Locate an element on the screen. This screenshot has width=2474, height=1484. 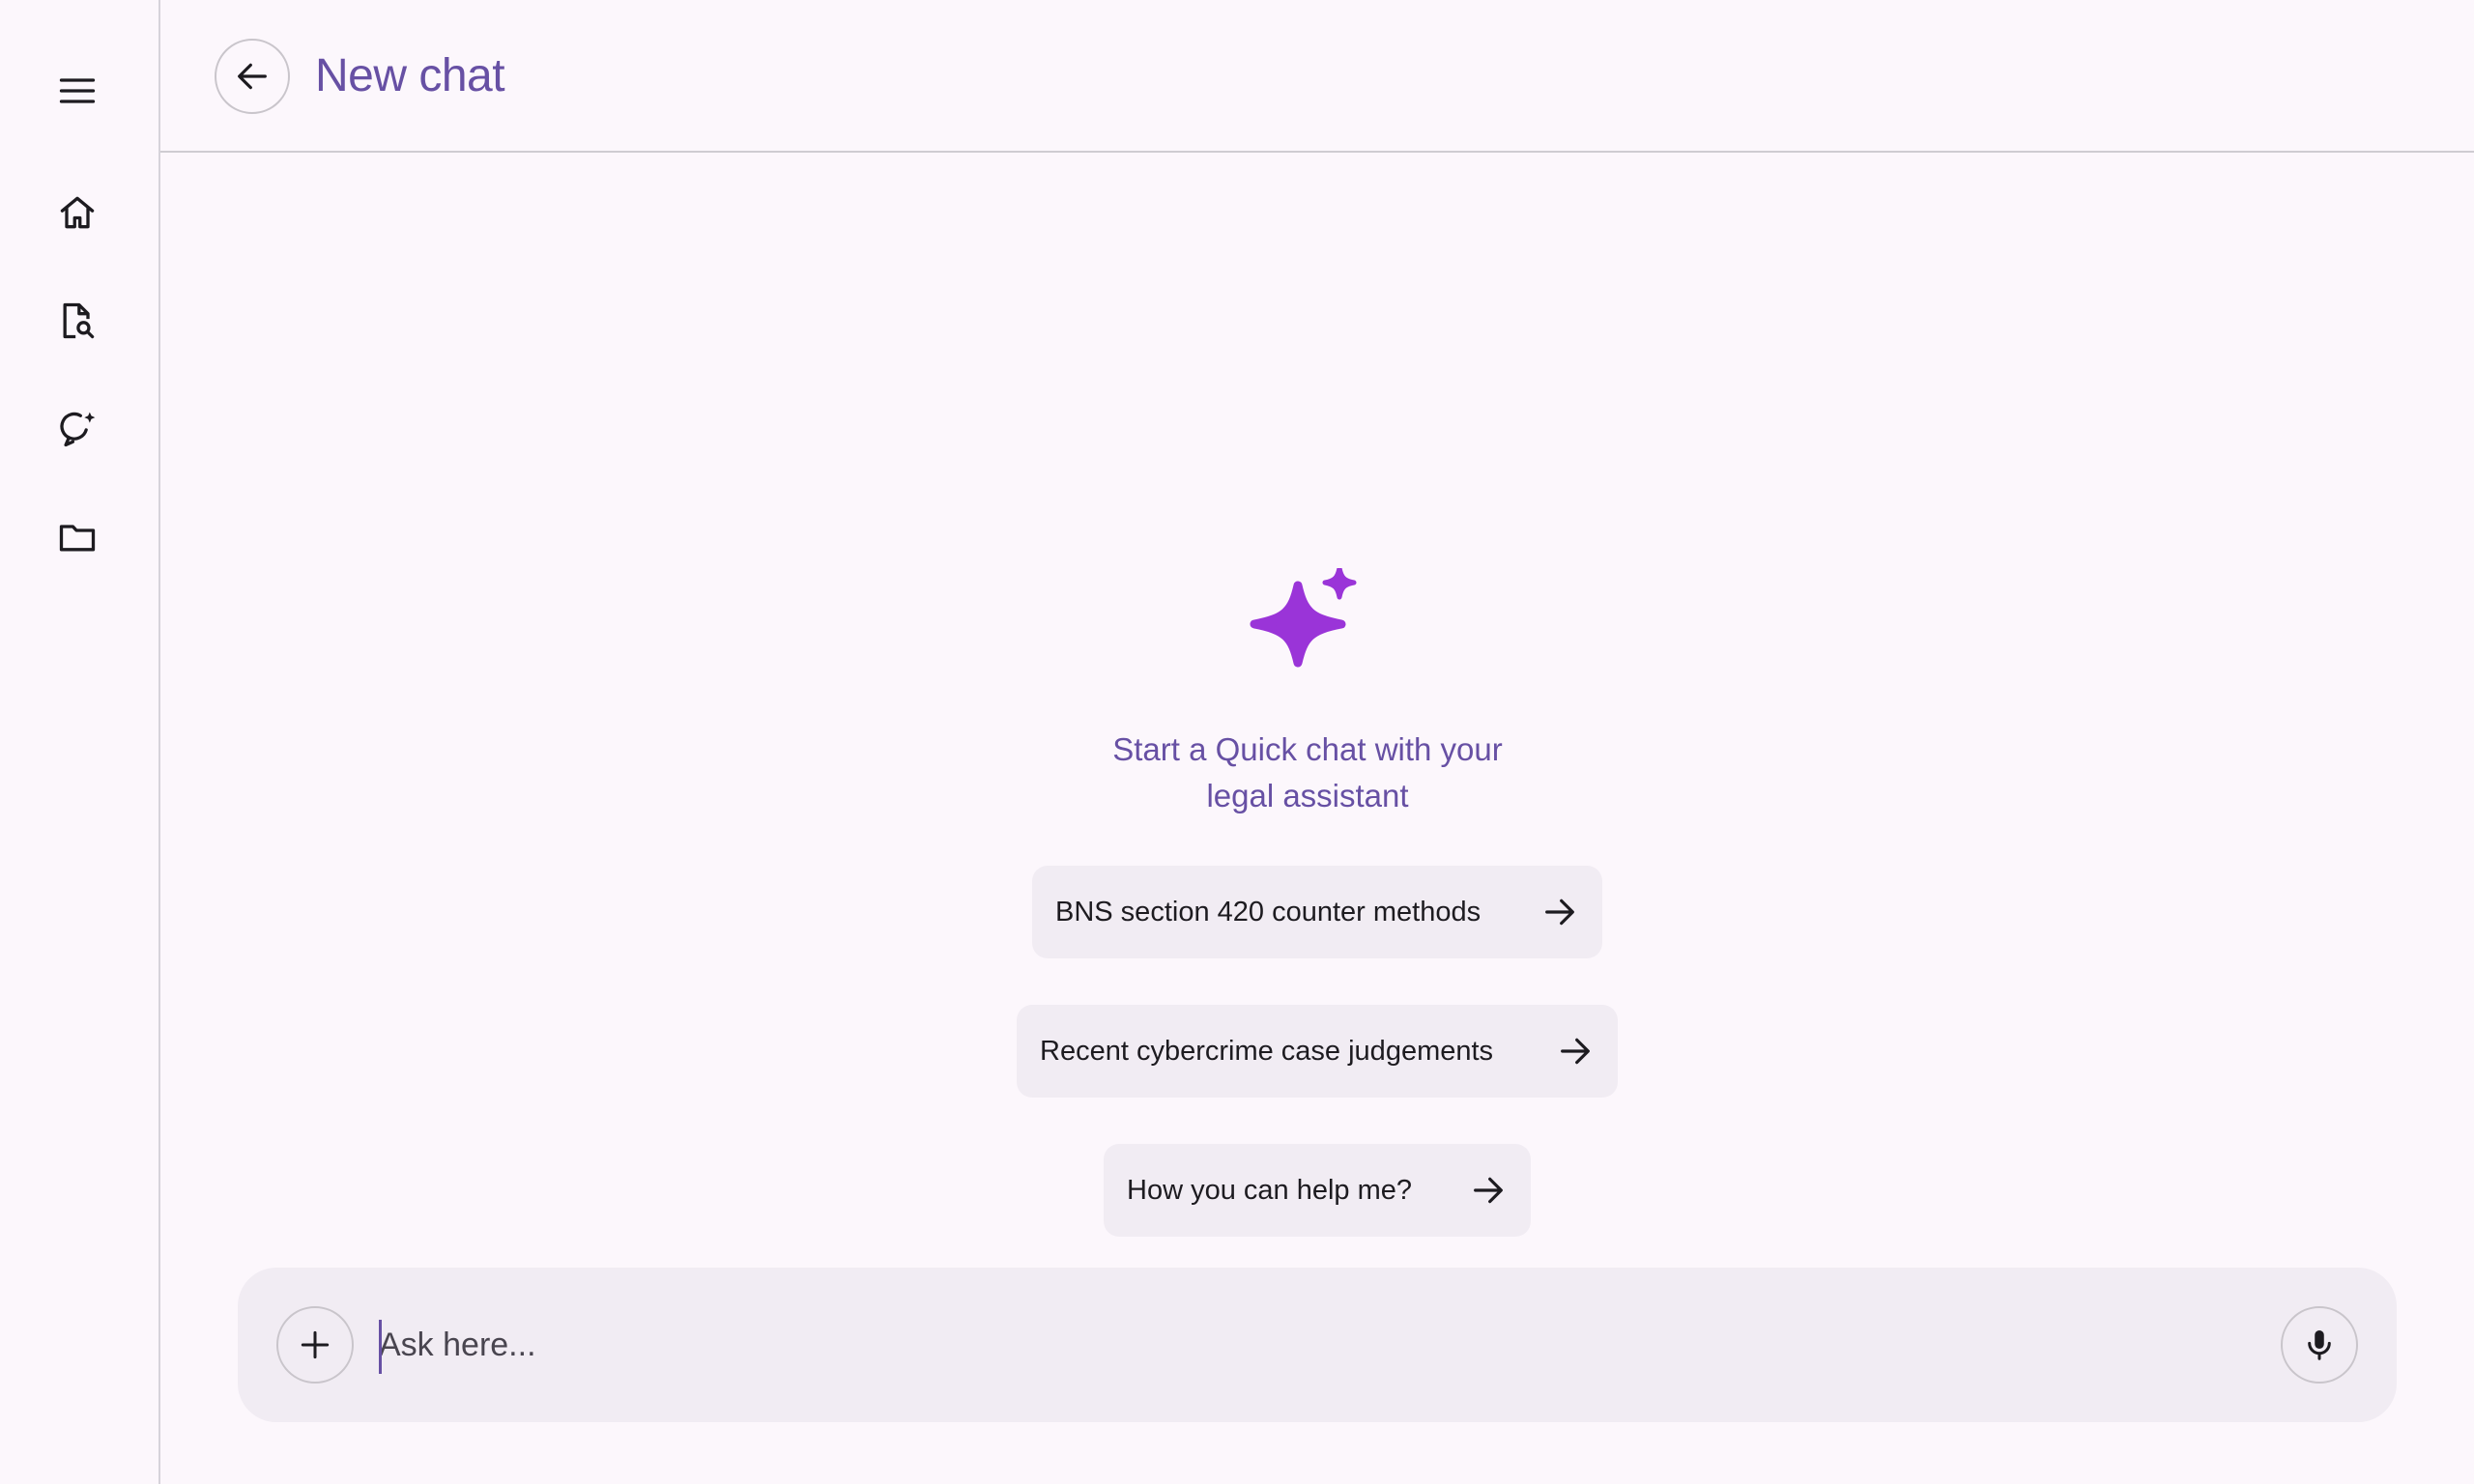
menu-icon is located at coordinates (78, 91).